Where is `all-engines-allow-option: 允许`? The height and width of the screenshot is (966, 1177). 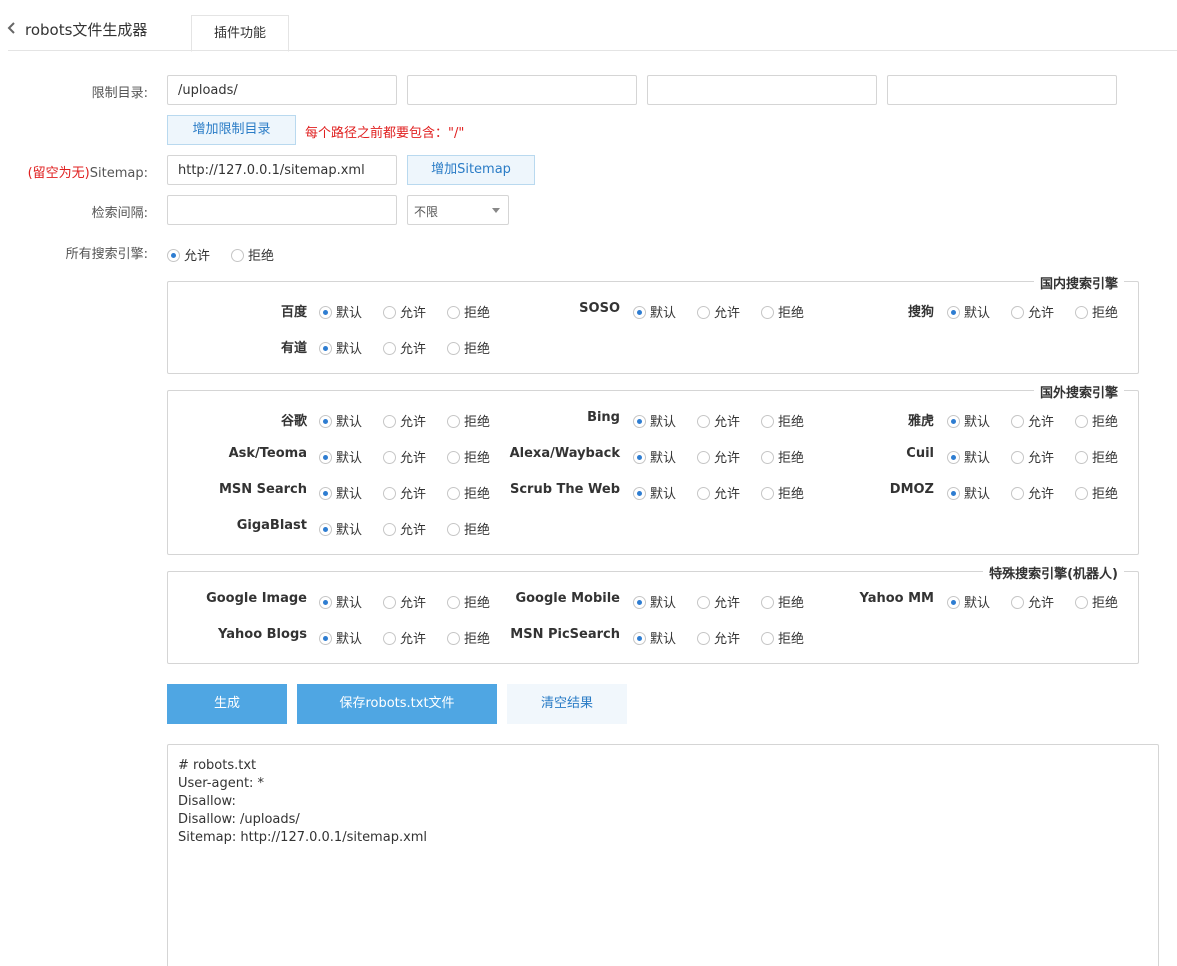
all-engines-allow-option: 允许 is located at coordinates (188, 254).